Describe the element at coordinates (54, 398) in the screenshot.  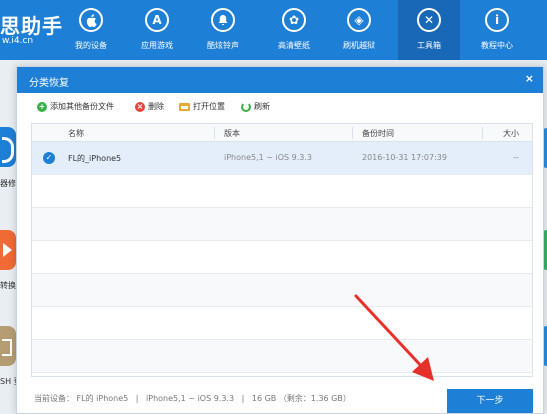
I see `device-label: 当前设备：` at that location.